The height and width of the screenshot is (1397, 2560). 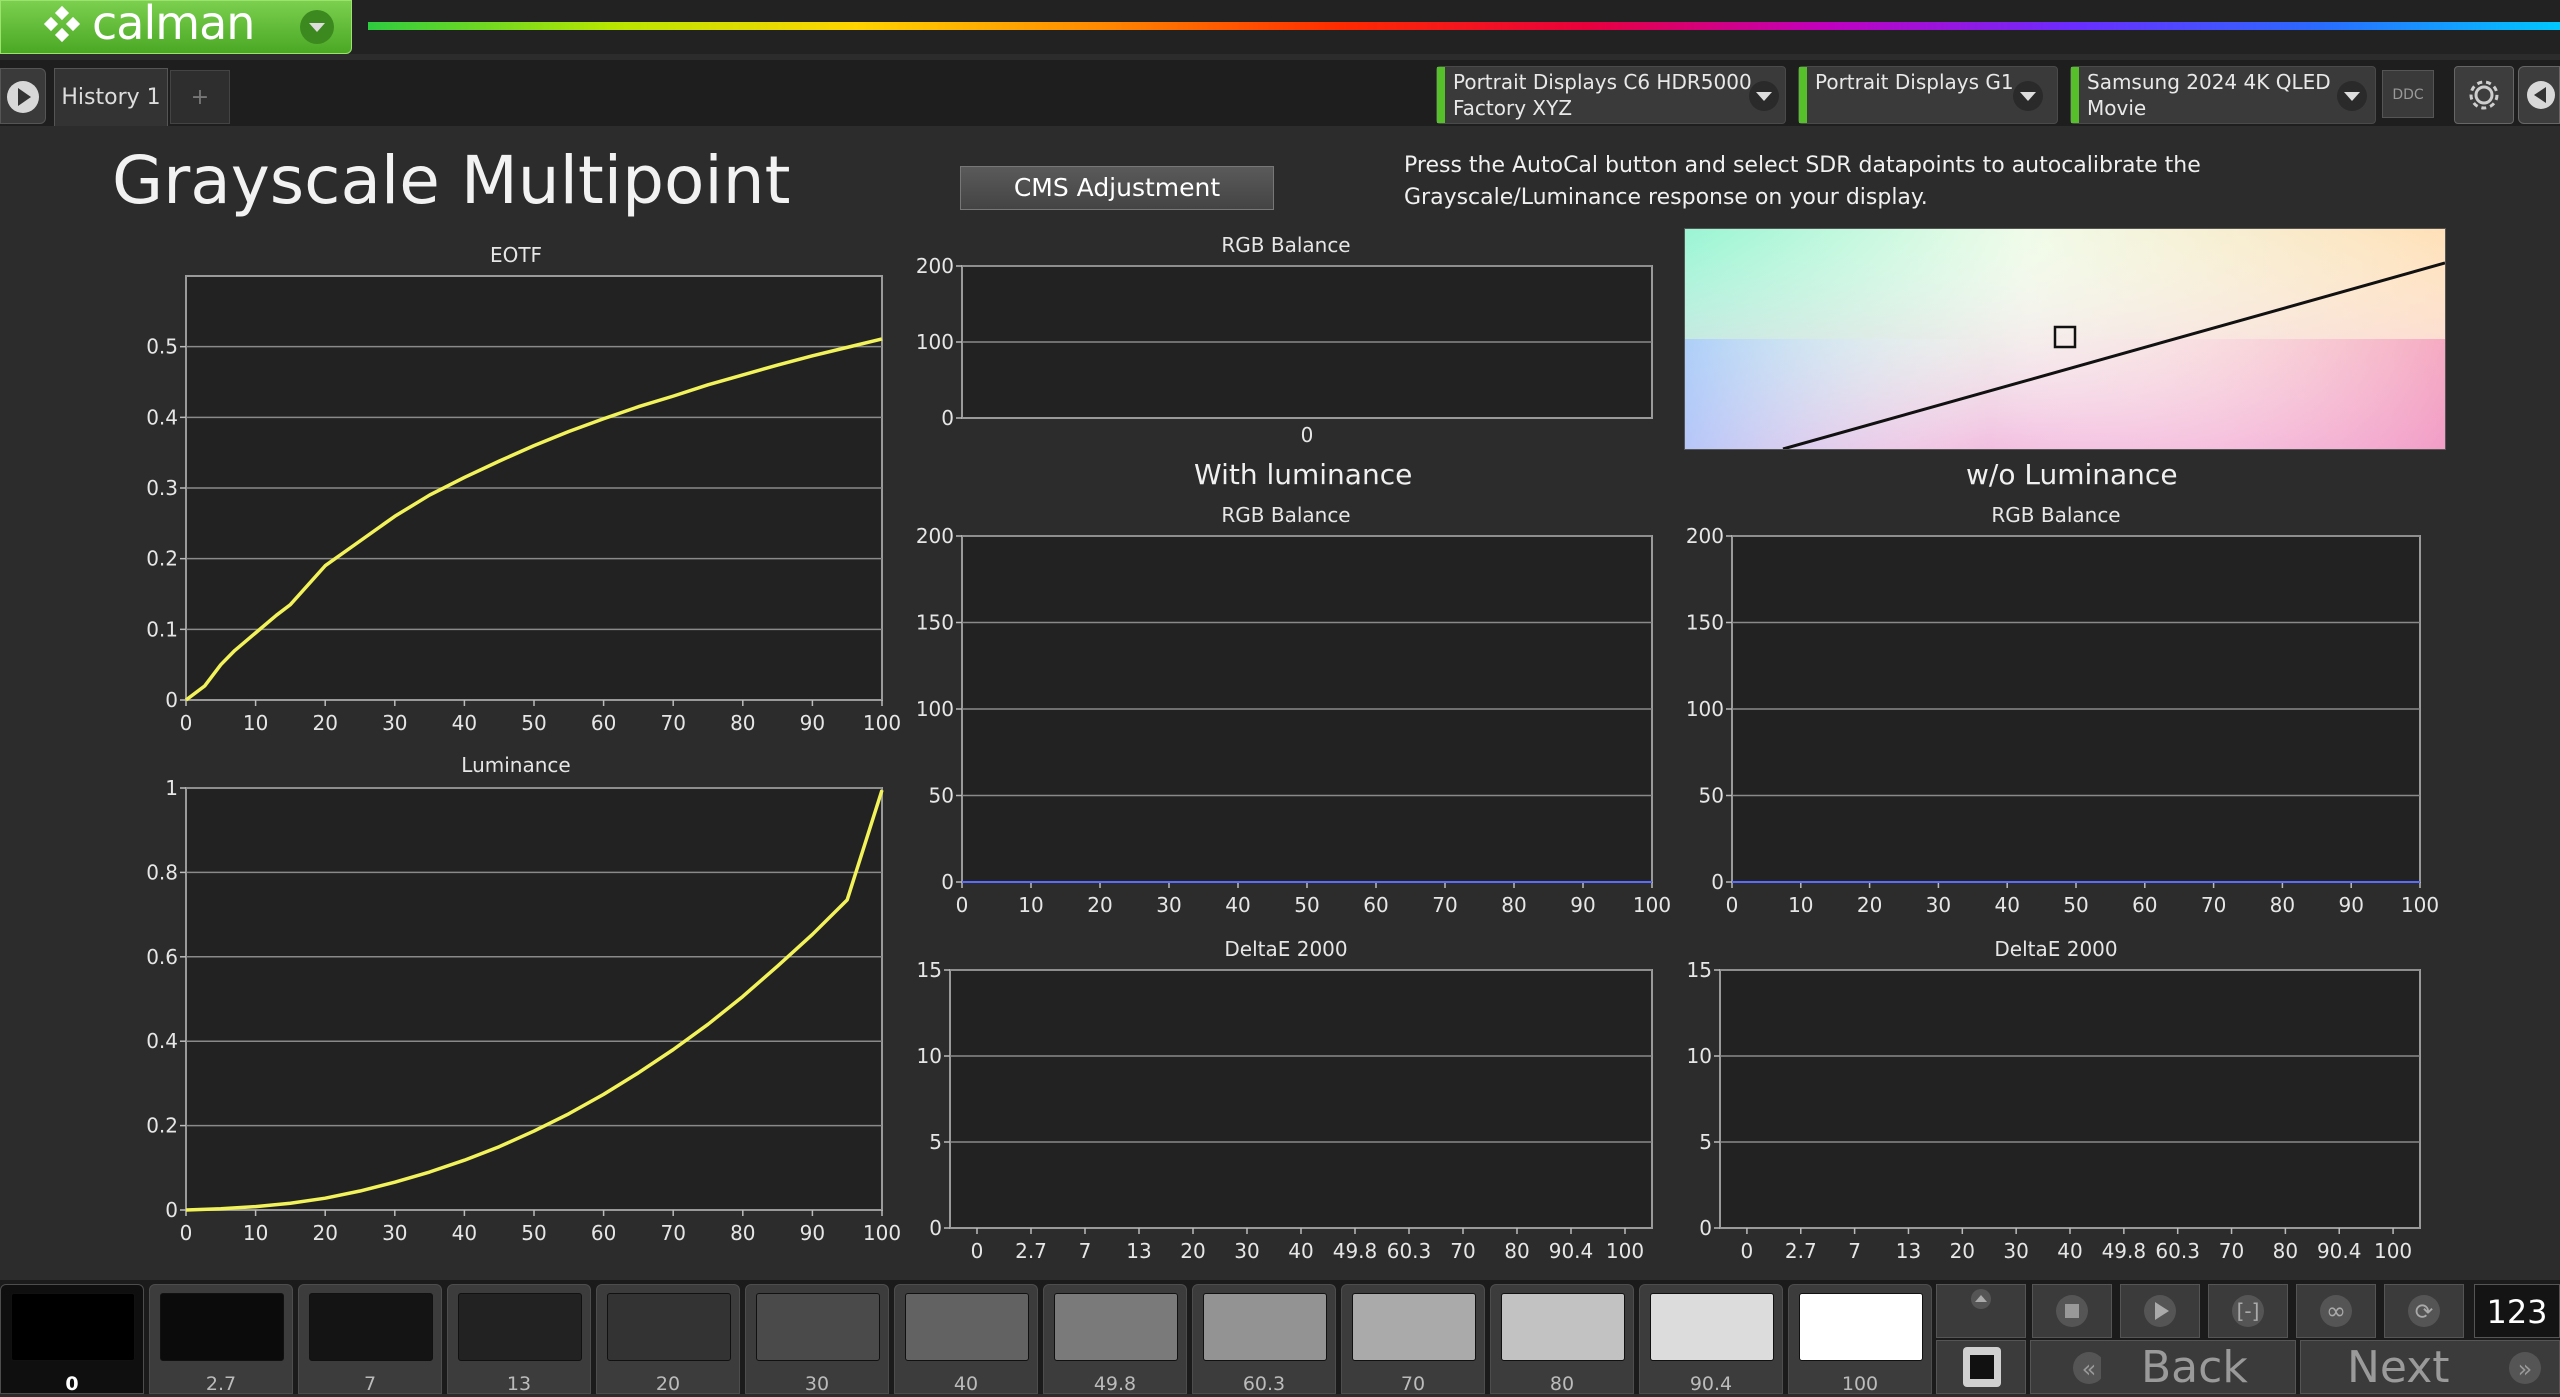 What do you see at coordinates (935, 623) in the screenshot?
I see `y-tick-label: 150` at bounding box center [935, 623].